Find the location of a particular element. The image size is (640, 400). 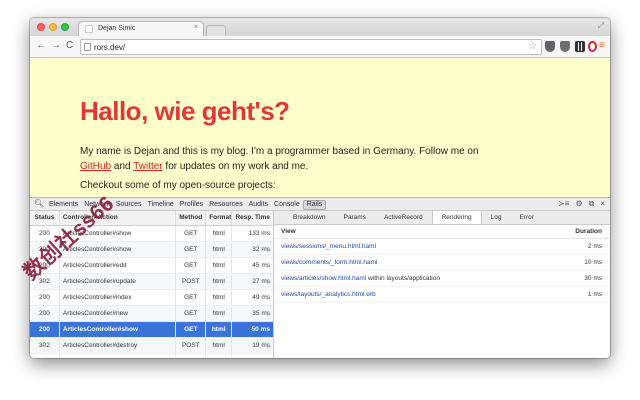

duration-value: 10 ms is located at coordinates (593, 262).